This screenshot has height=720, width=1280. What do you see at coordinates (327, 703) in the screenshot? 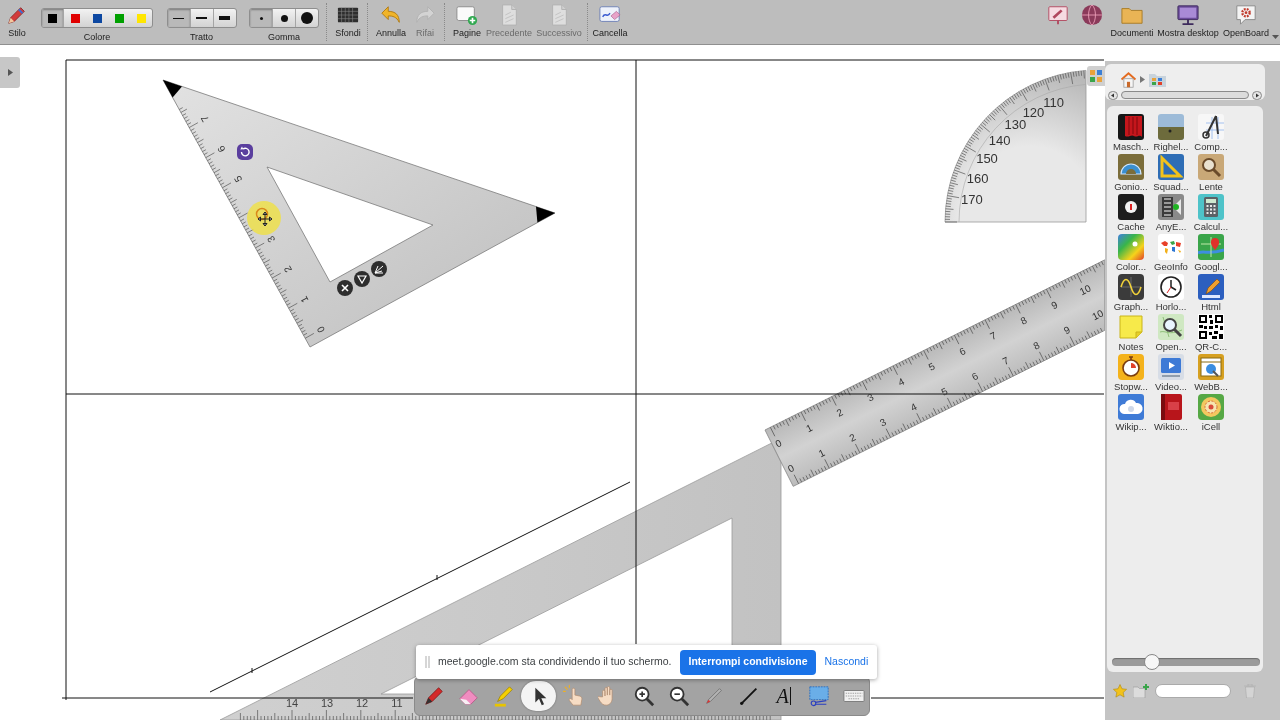
I see `scale-number: 13` at bounding box center [327, 703].